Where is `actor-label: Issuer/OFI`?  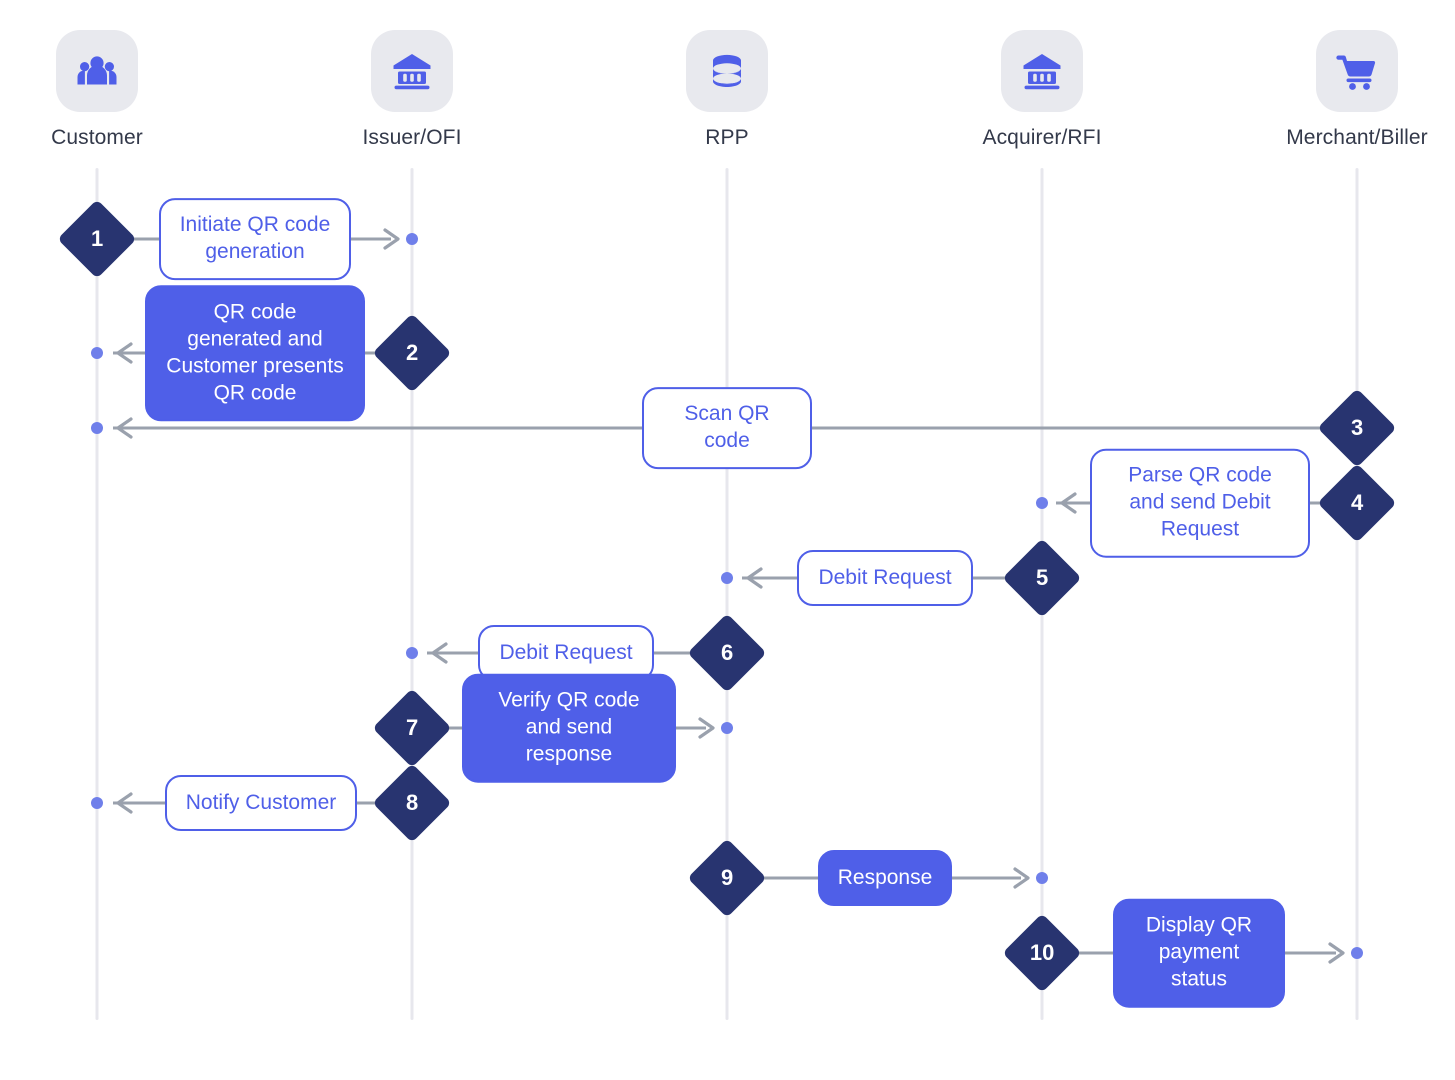 actor-label: Issuer/OFI is located at coordinates (412, 137).